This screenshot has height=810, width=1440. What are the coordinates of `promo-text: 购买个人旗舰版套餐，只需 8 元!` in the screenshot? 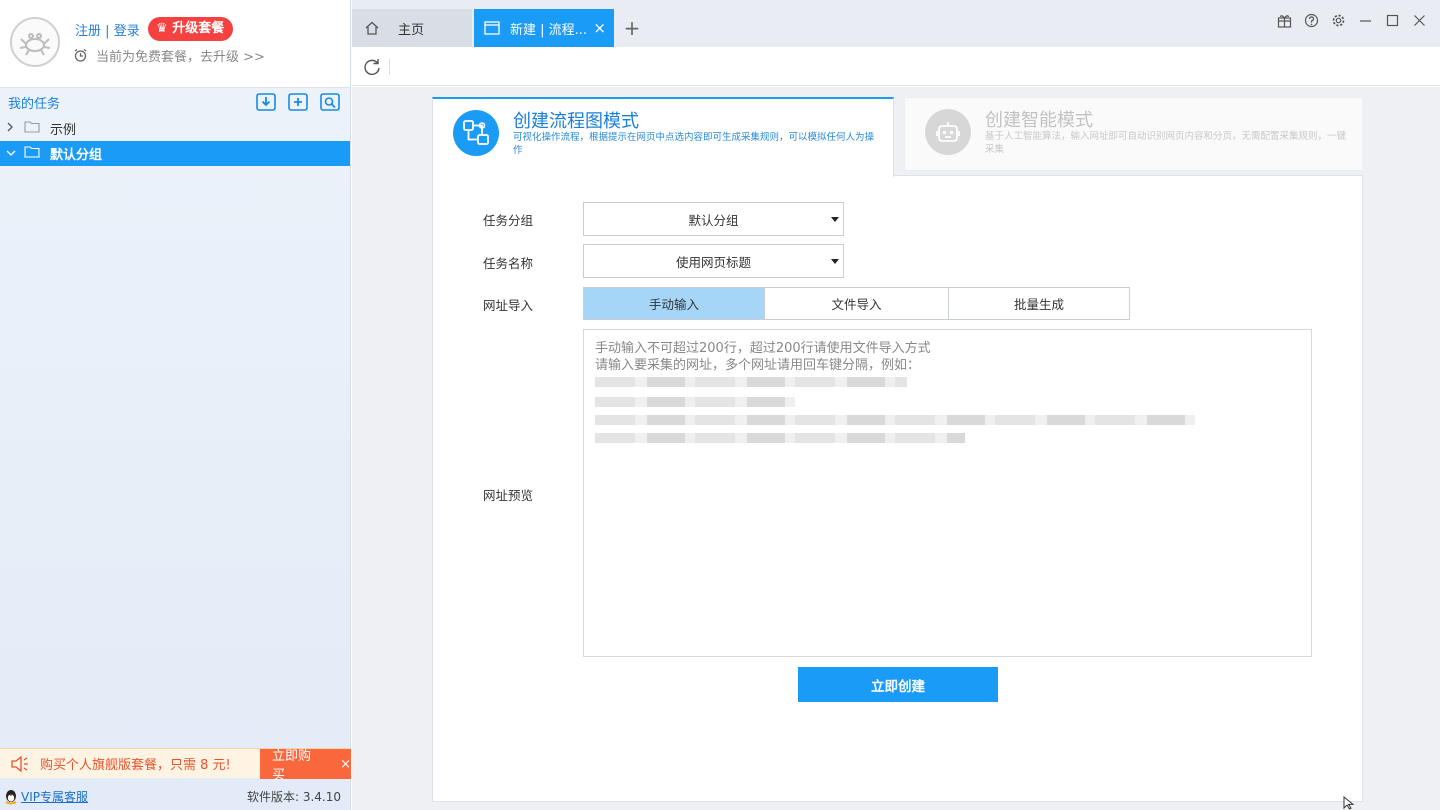 It's located at (135, 765).